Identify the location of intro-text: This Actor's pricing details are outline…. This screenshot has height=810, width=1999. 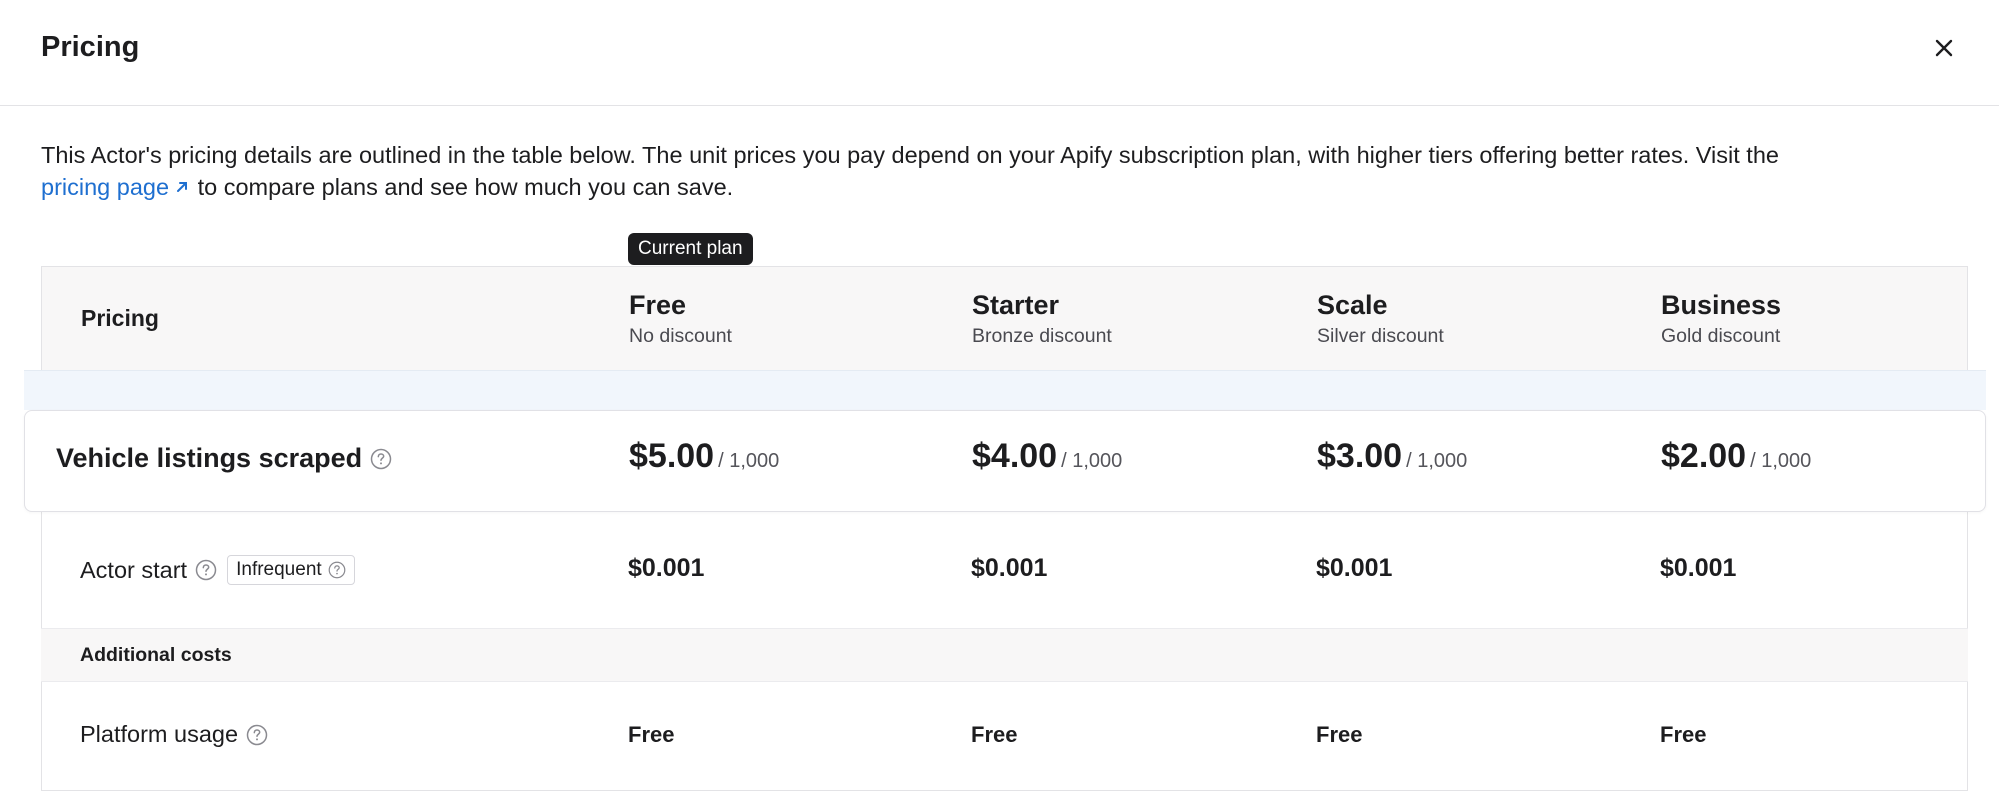
(991, 171).